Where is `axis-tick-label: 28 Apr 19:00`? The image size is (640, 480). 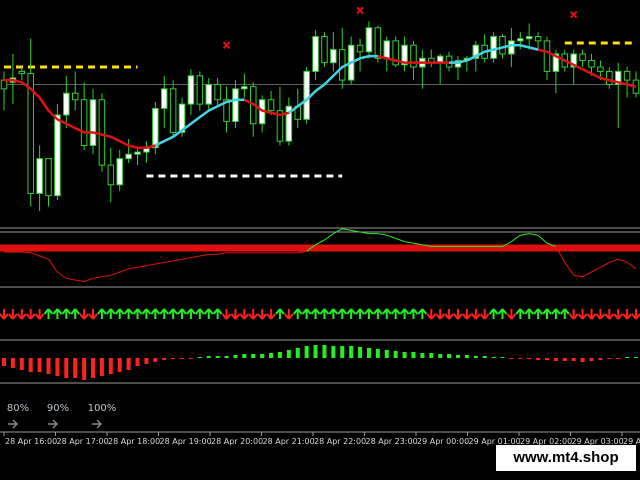
axis-tick-label: 28 Apr 19:00 is located at coordinates (186, 441).